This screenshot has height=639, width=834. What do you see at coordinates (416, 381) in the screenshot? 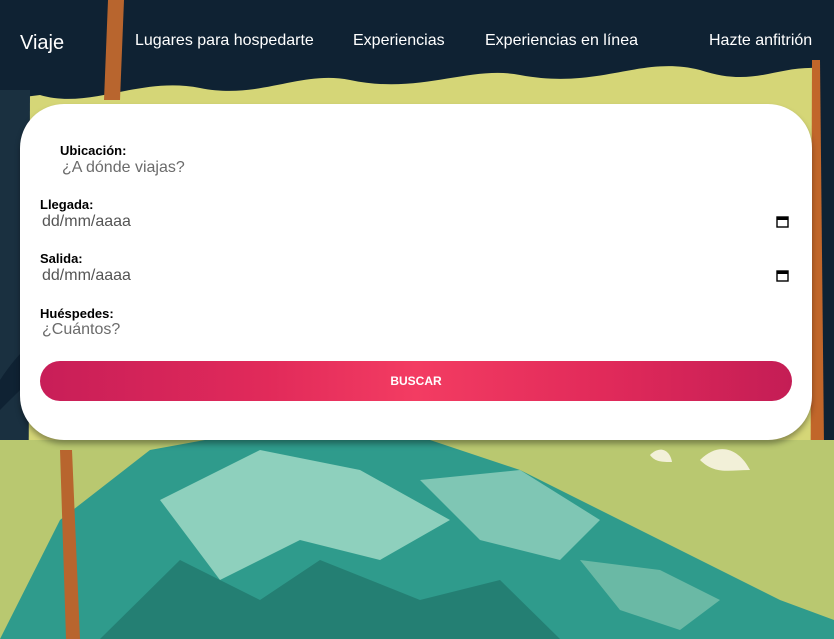
I see `search-button: BUSCAR` at bounding box center [416, 381].